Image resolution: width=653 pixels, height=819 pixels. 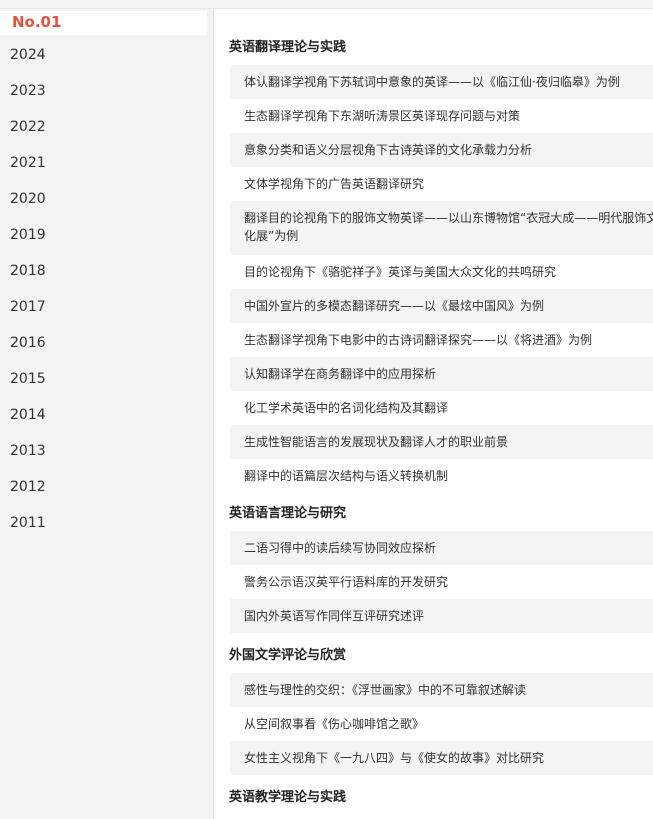 What do you see at coordinates (103, 489) in the screenshot?
I see `year-item-2012: 2012` at bounding box center [103, 489].